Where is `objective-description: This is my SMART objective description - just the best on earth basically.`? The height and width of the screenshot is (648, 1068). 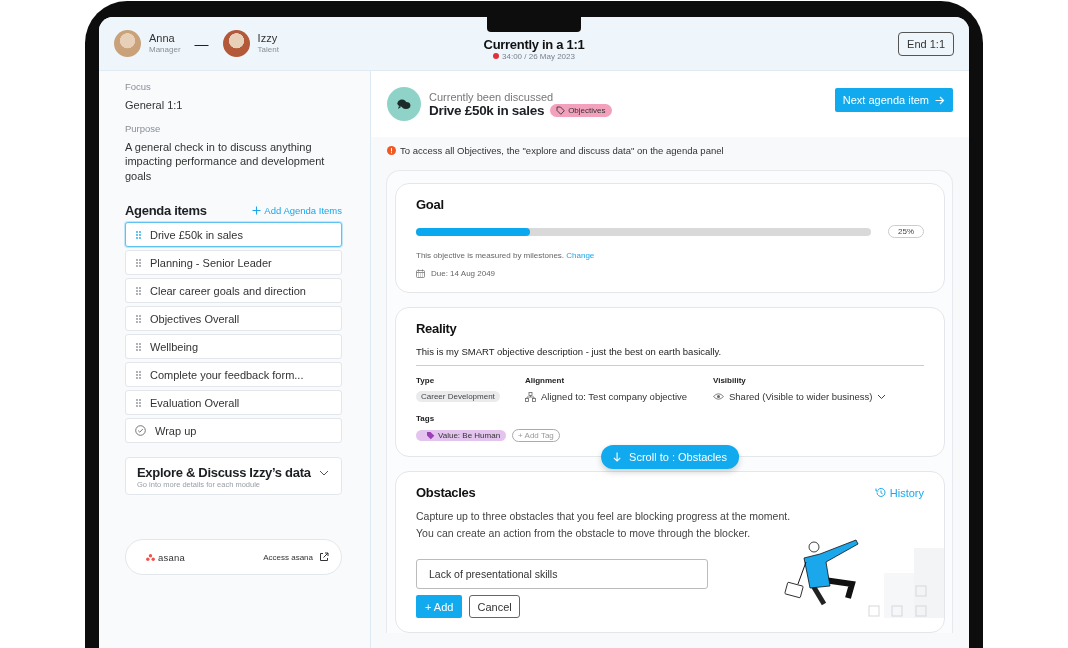
objective-description: This is my SMART objective description - just the best on earth basically. is located at coordinates (670, 356).